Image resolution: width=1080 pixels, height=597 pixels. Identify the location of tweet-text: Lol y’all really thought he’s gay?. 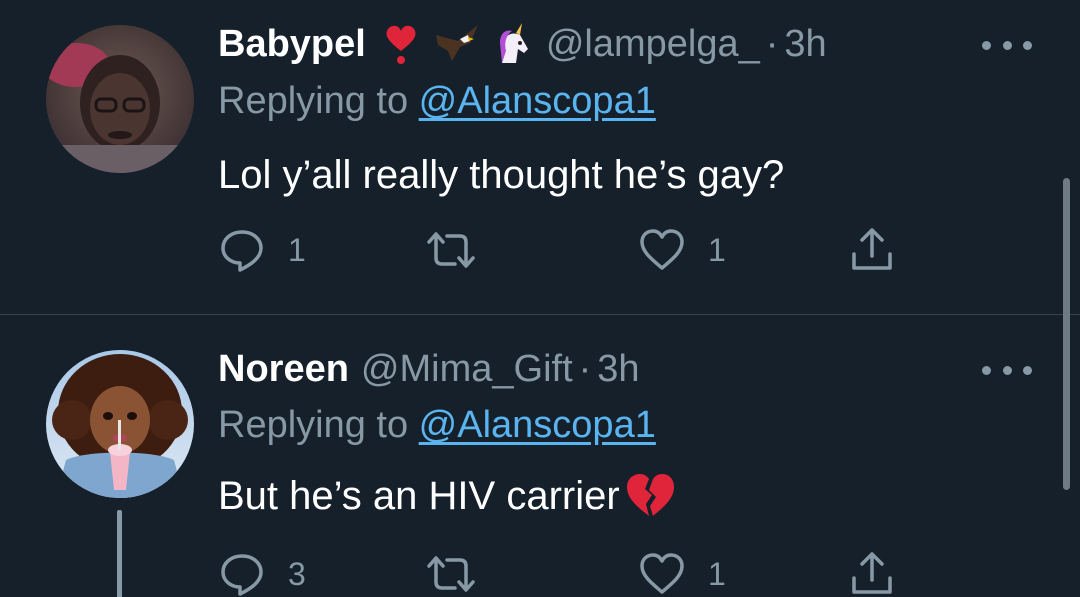
(501, 175).